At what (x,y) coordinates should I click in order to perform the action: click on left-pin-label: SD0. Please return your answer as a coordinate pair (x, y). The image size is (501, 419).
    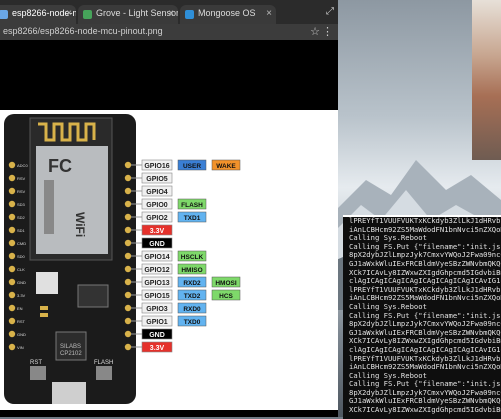
    Looking at the image, I should click on (21, 256).